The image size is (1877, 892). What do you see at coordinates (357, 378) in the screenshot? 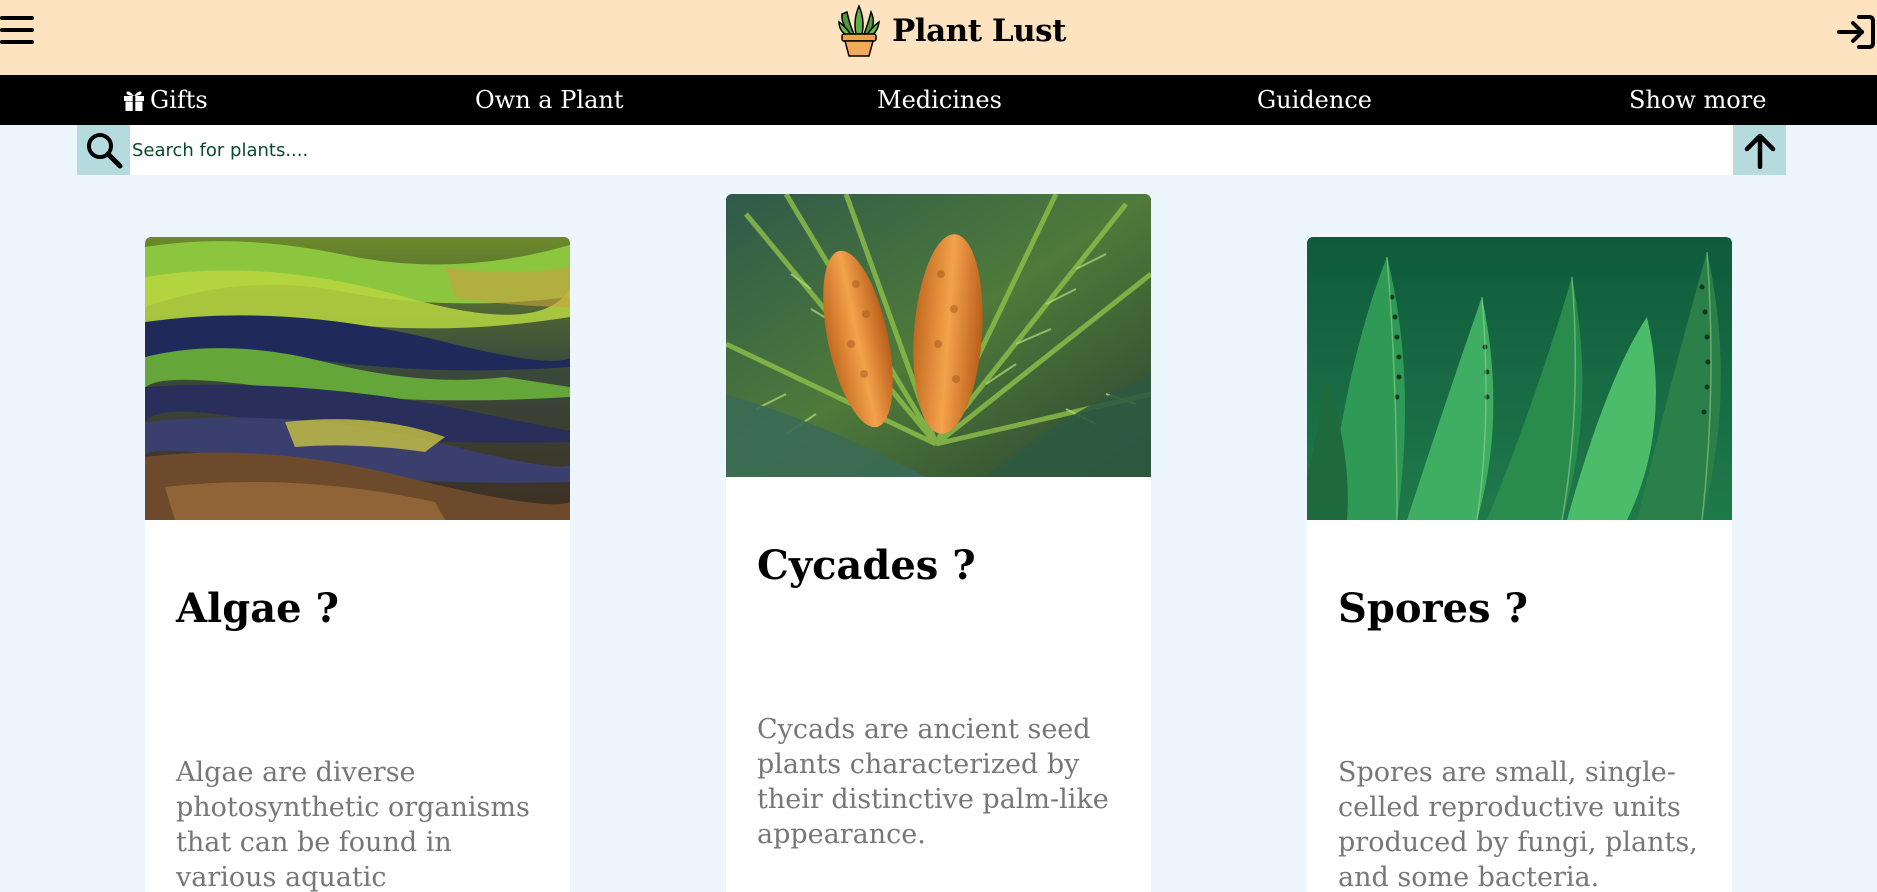
I see `algae-seaweed-photo` at bounding box center [357, 378].